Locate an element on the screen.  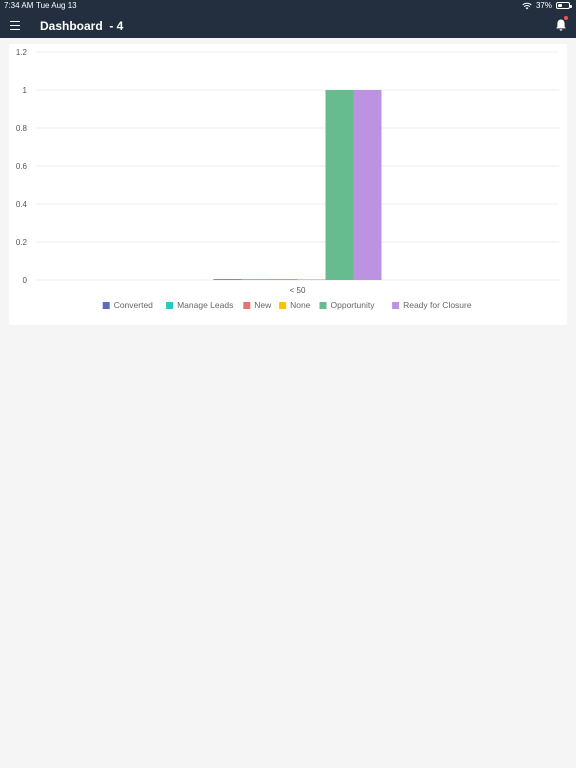
status-time: 7:34 AM is located at coordinates (19, 5).